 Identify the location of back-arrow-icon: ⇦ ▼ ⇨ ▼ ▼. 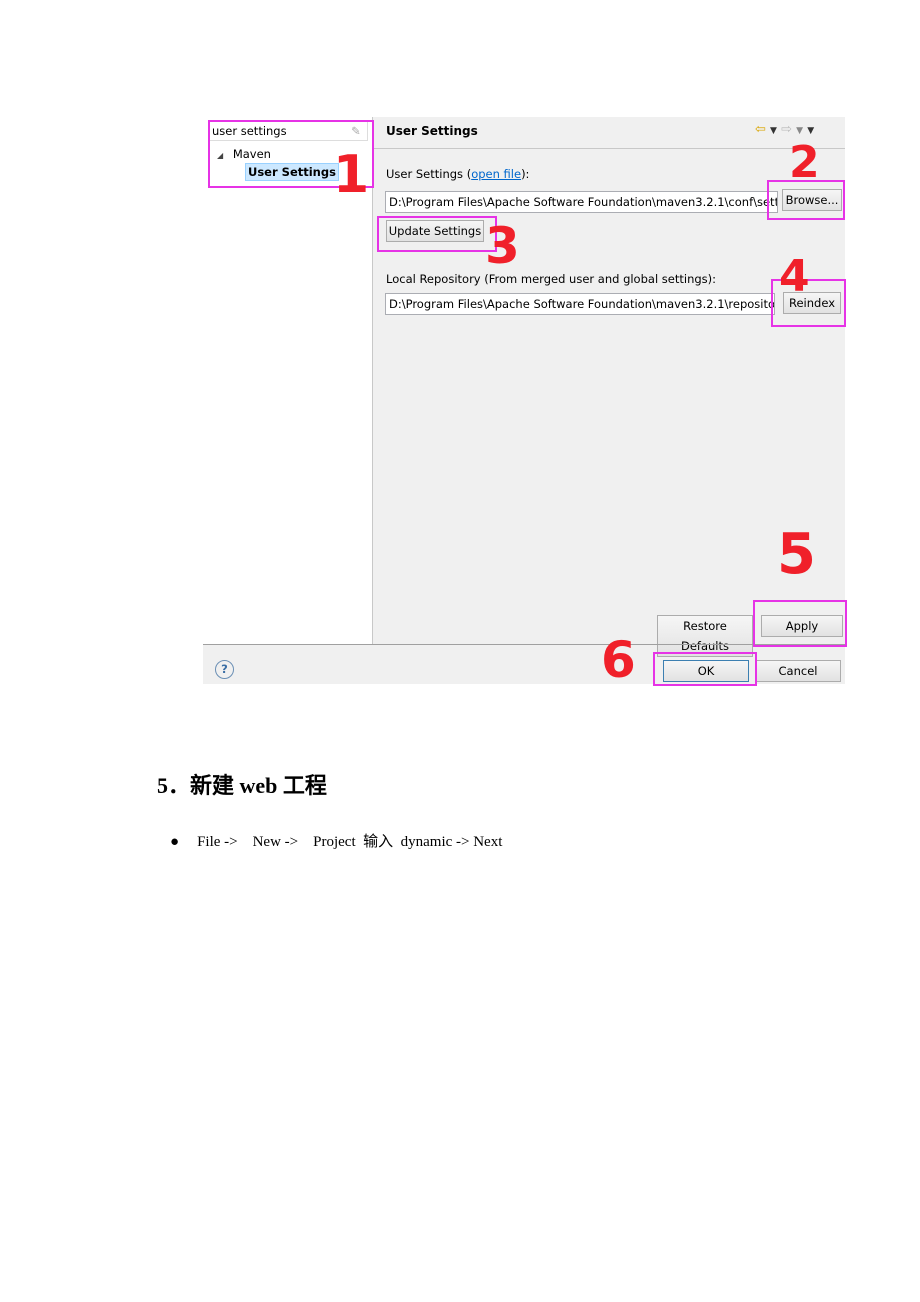
(784, 129).